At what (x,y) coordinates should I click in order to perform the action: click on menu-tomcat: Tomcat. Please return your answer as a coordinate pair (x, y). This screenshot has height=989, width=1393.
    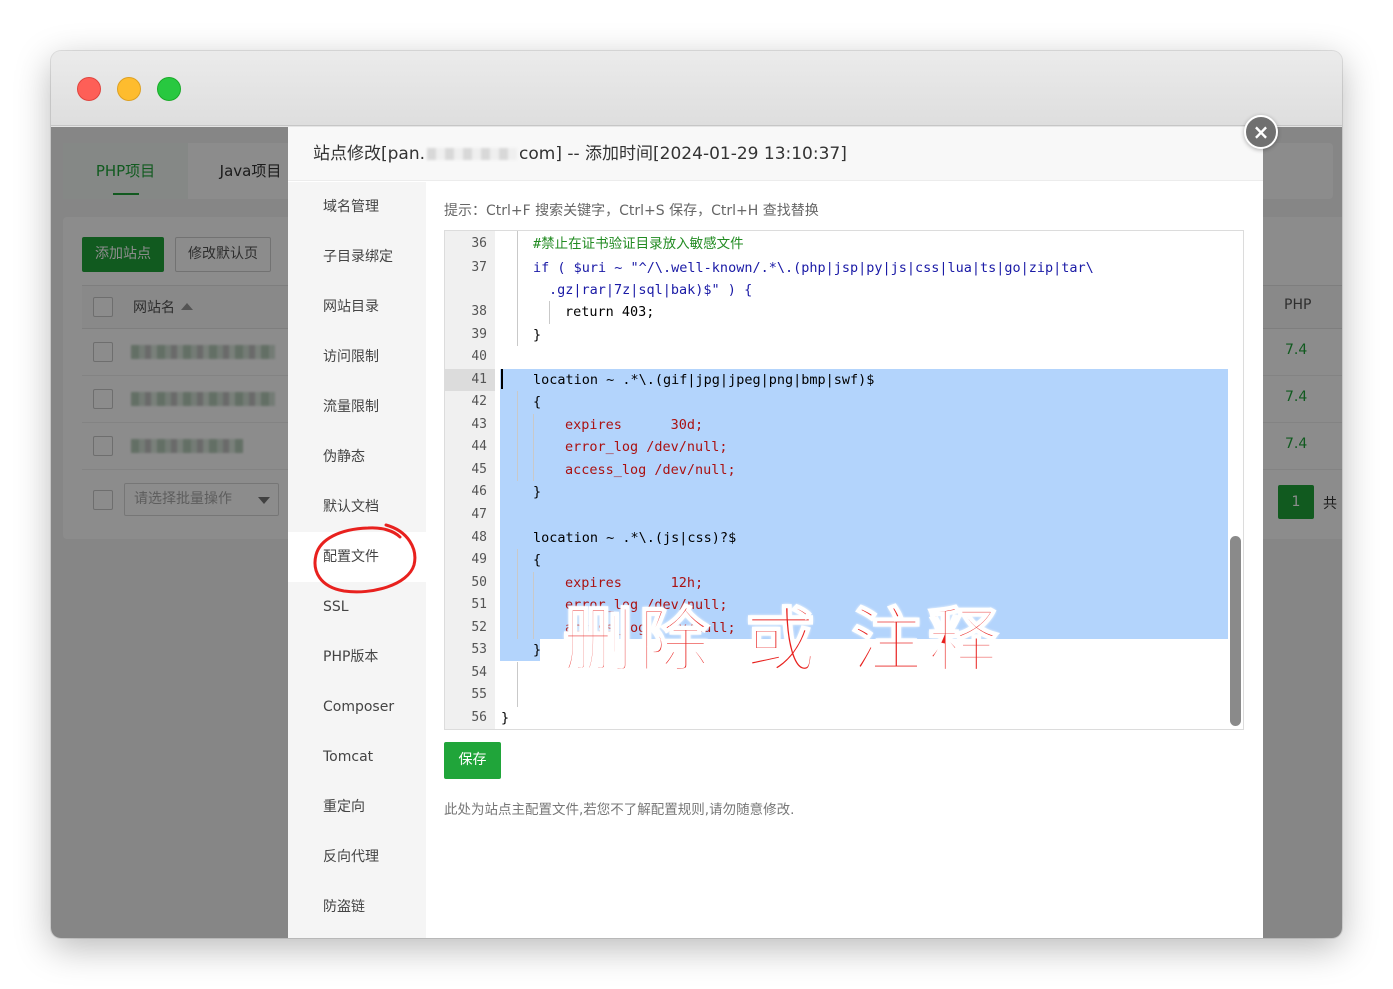
    Looking at the image, I should click on (357, 757).